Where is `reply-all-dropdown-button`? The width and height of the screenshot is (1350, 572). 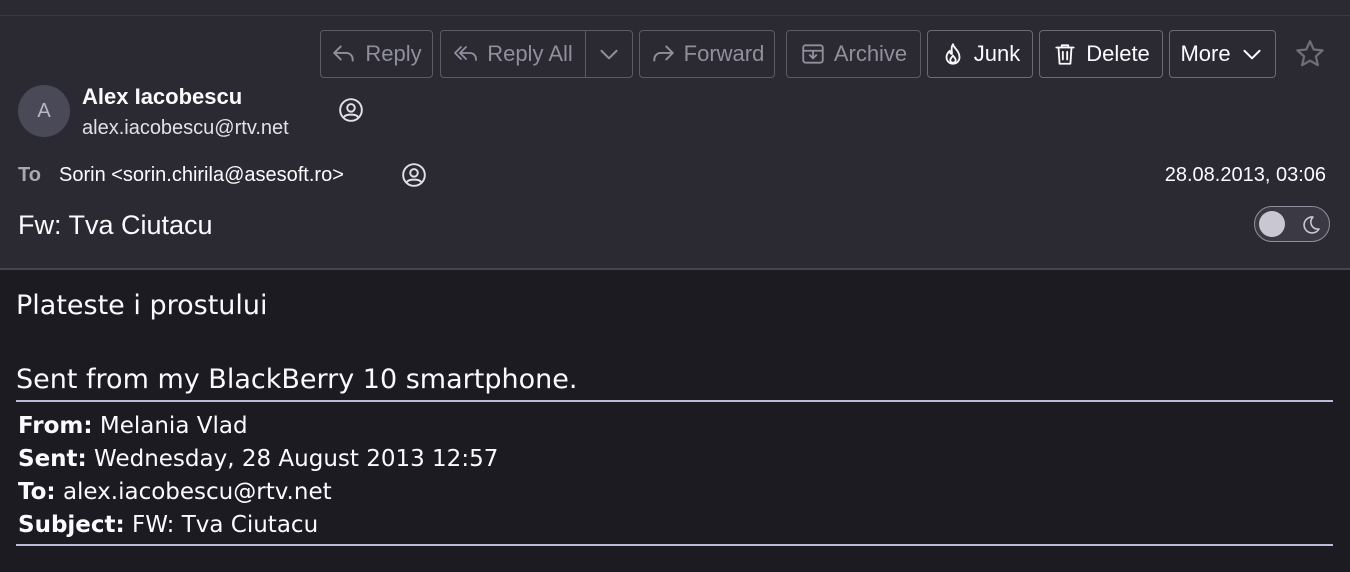
reply-all-dropdown-button is located at coordinates (609, 54).